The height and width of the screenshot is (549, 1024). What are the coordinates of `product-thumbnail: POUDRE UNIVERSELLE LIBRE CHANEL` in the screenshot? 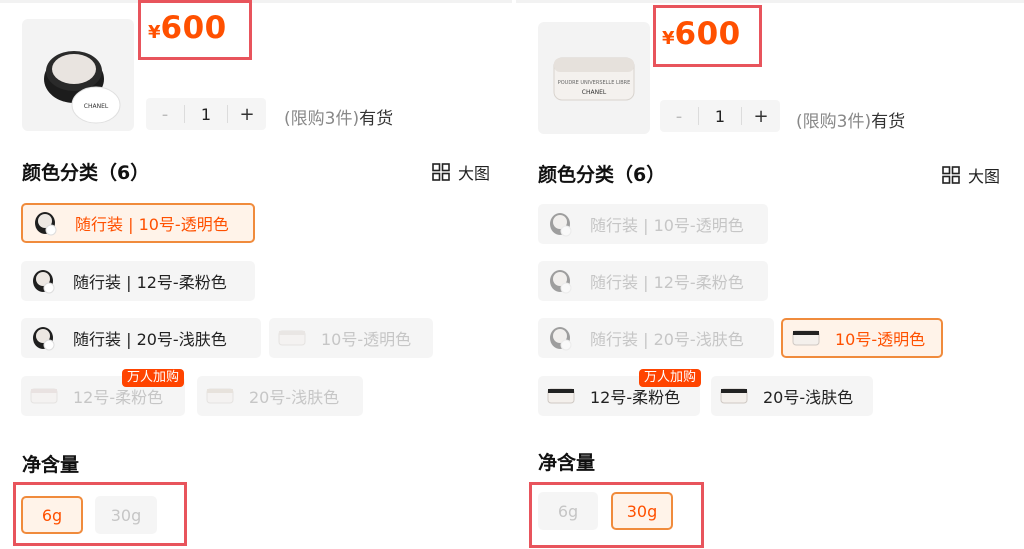 It's located at (594, 78).